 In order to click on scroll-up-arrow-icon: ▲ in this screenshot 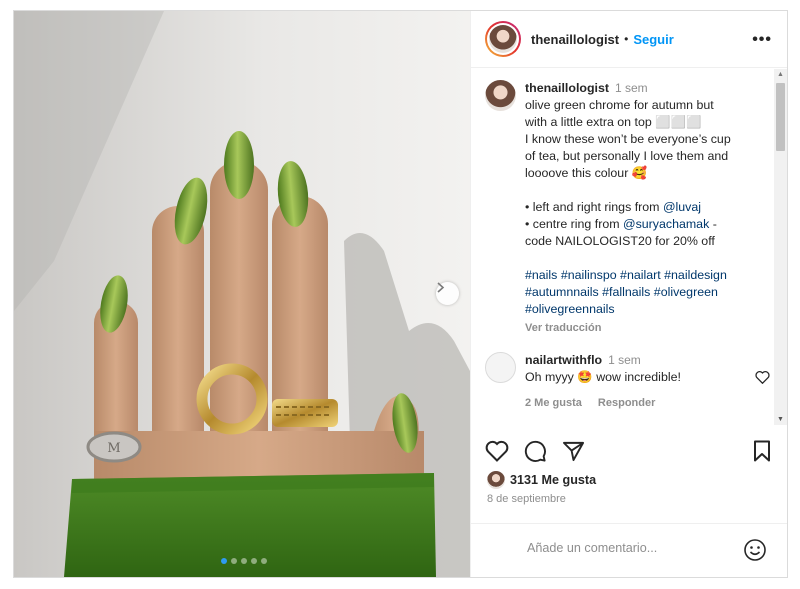, I will do `click(780, 74)`.